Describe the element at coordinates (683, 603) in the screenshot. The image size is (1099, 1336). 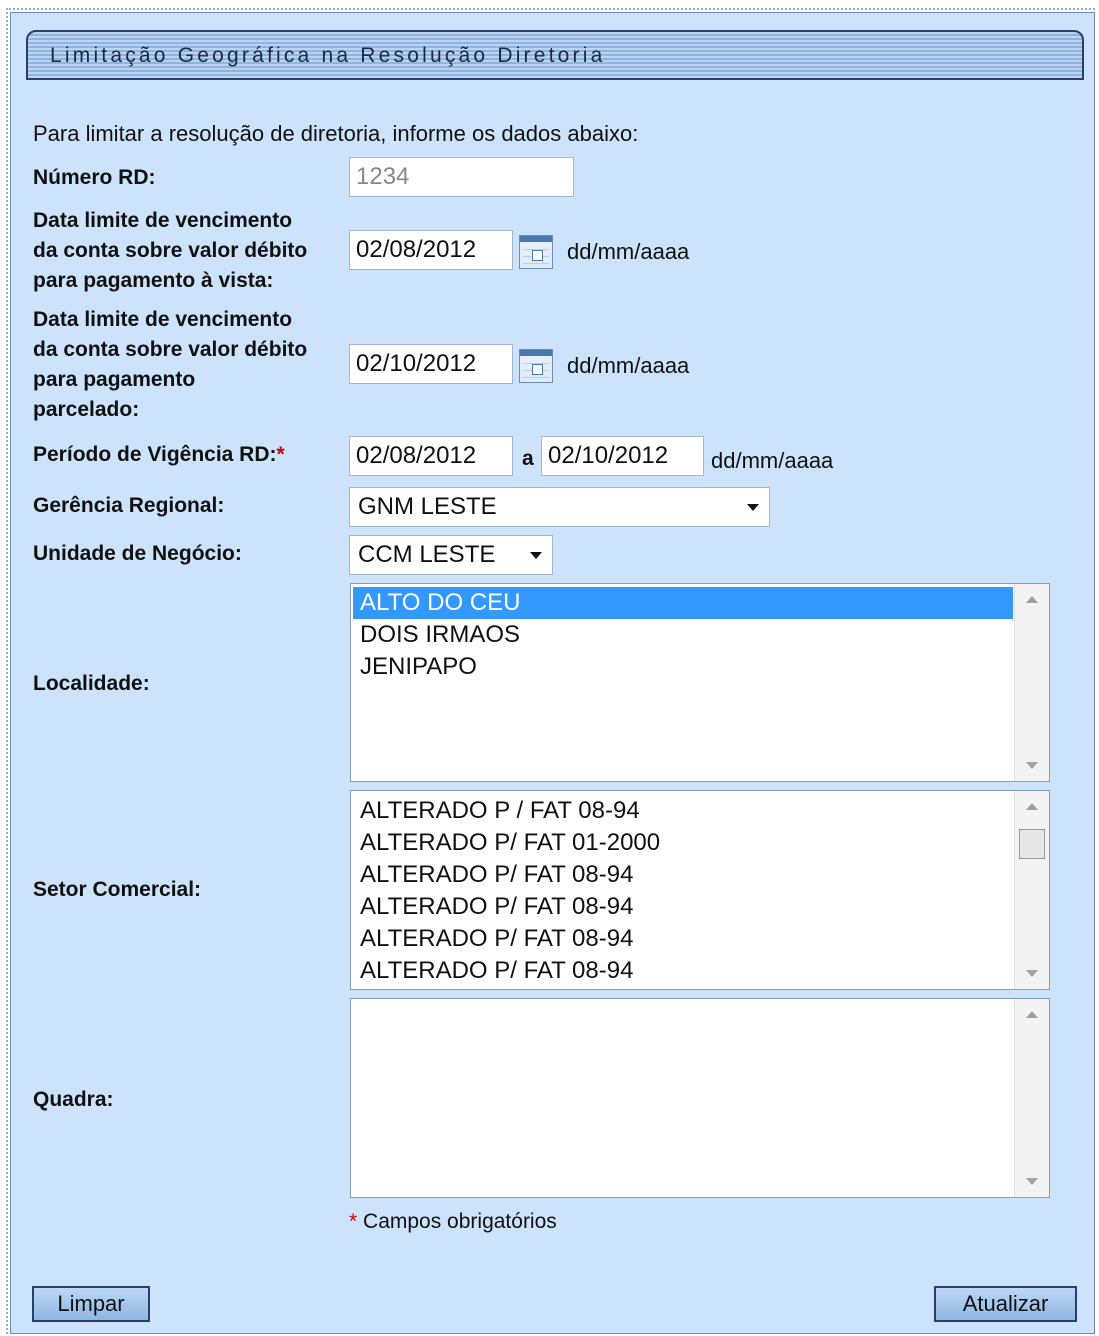
I see `list-item: ALTO DO CEU` at that location.